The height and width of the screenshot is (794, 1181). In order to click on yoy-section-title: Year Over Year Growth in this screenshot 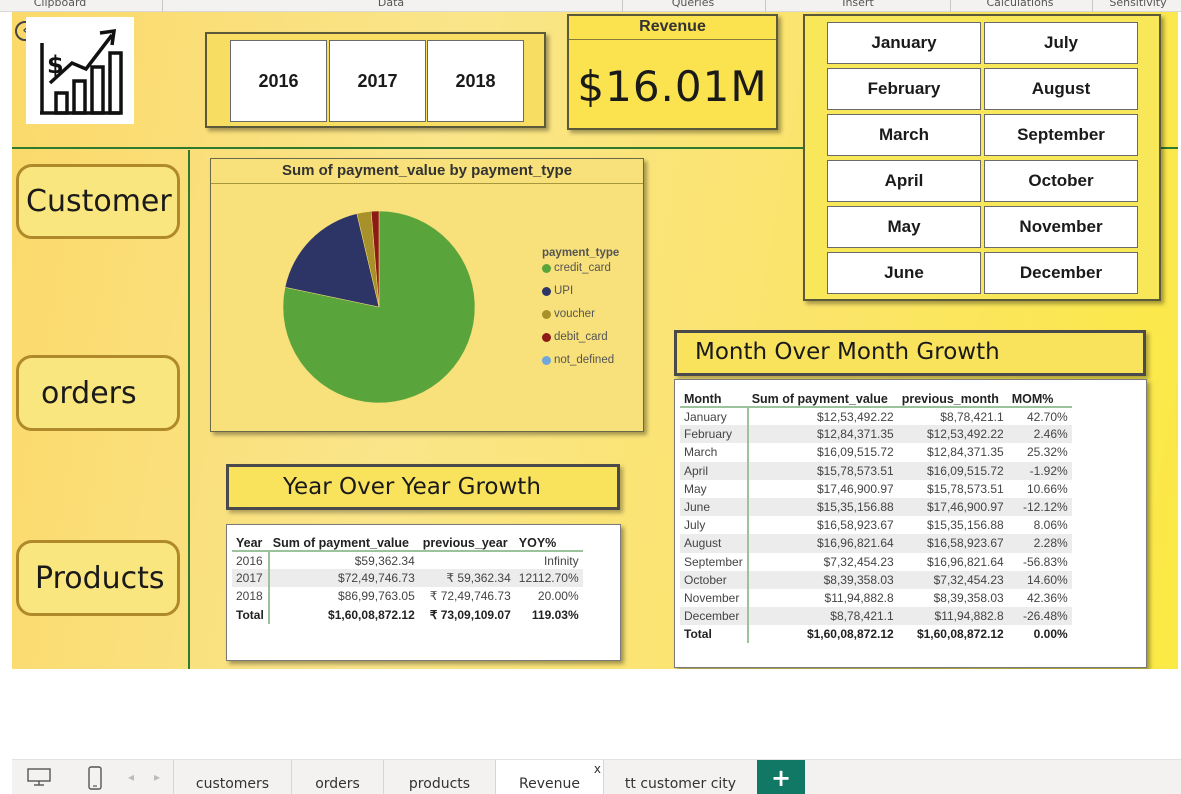, I will do `click(423, 487)`.